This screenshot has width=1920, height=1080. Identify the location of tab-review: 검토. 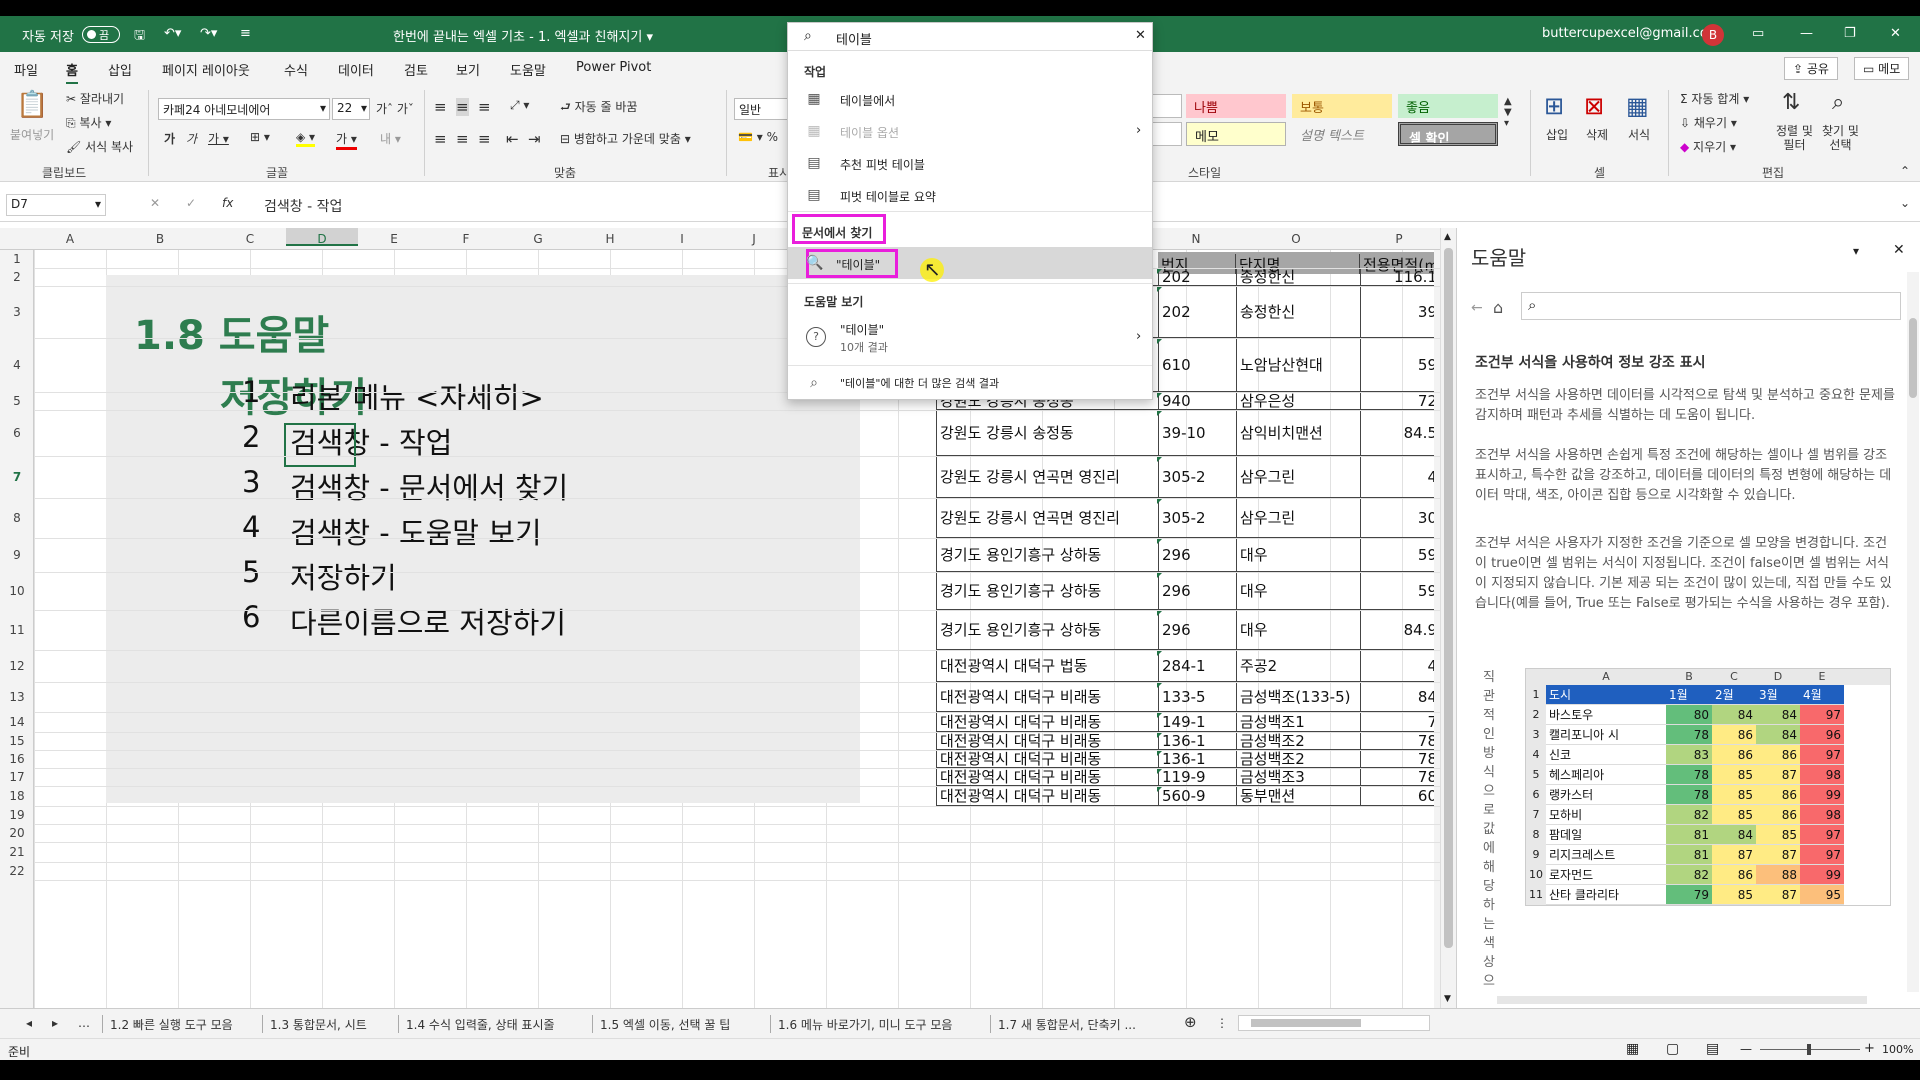
(416, 69).